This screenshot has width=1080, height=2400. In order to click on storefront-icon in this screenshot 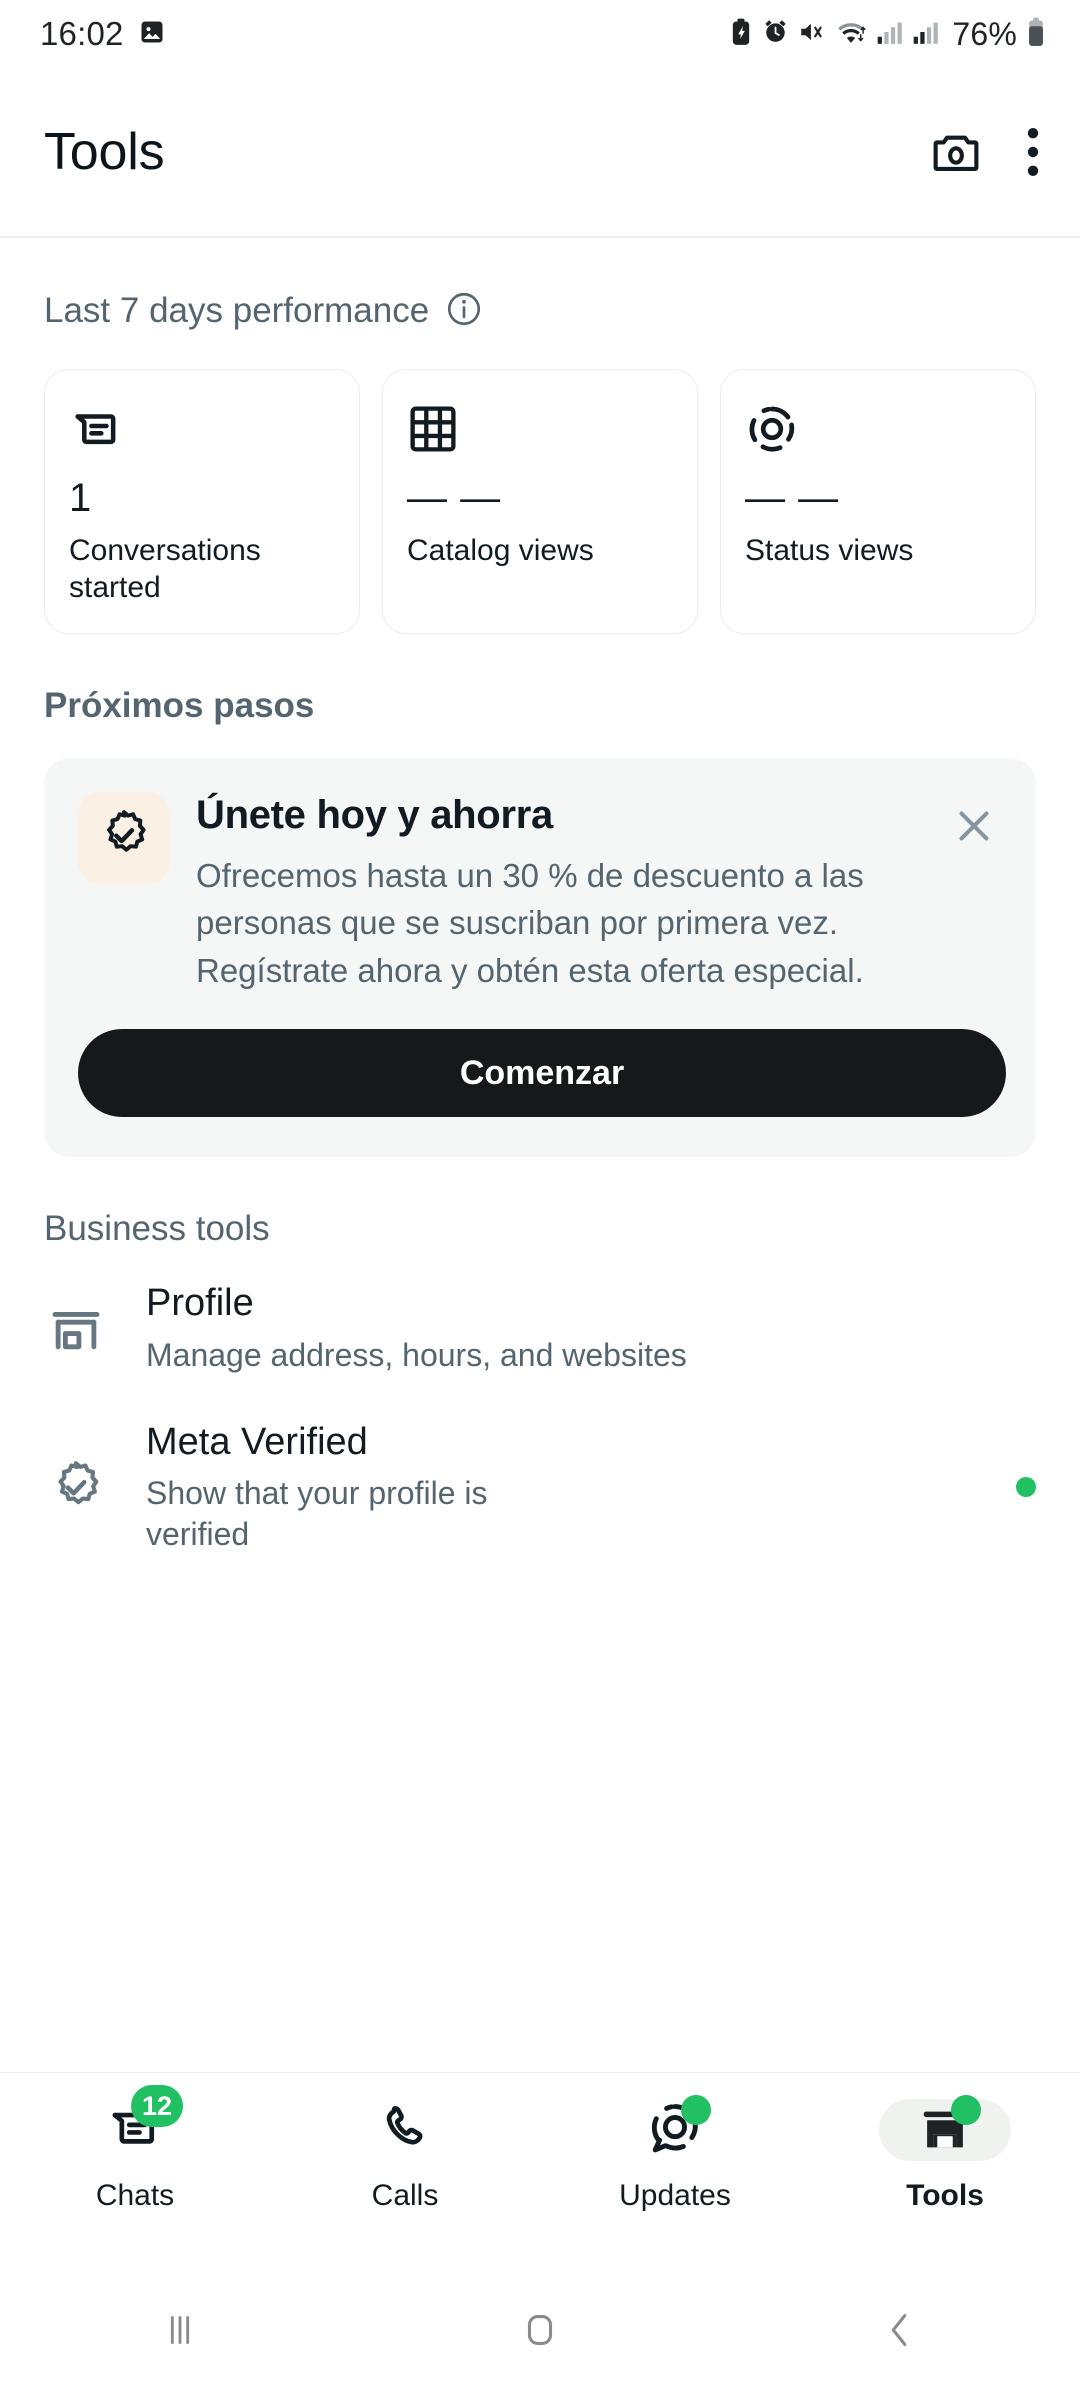, I will do `click(76, 1328)`.